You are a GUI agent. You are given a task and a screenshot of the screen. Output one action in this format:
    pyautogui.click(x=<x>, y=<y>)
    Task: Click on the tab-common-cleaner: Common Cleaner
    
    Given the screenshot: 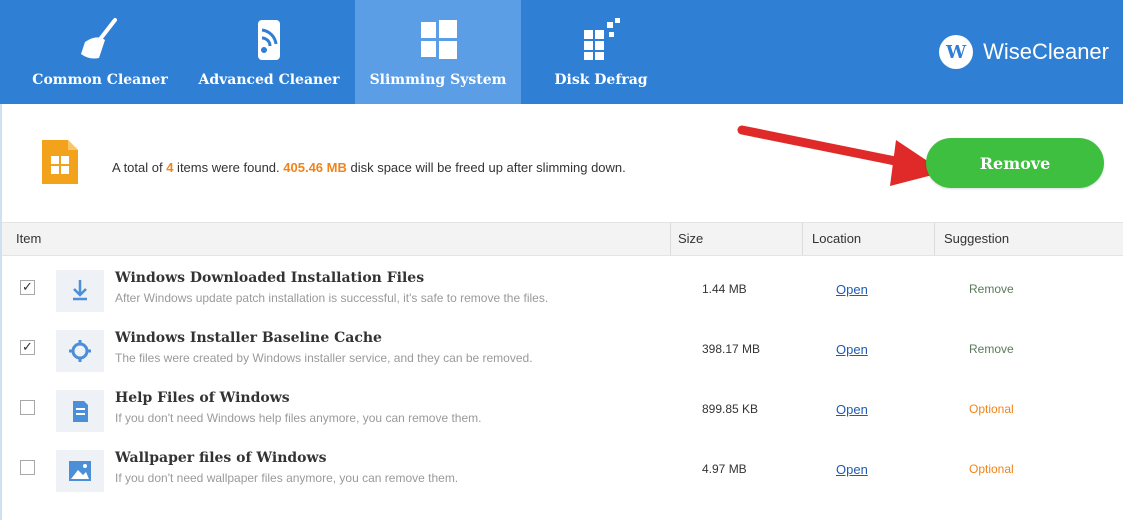 What is the action you would take?
    pyautogui.click(x=100, y=52)
    